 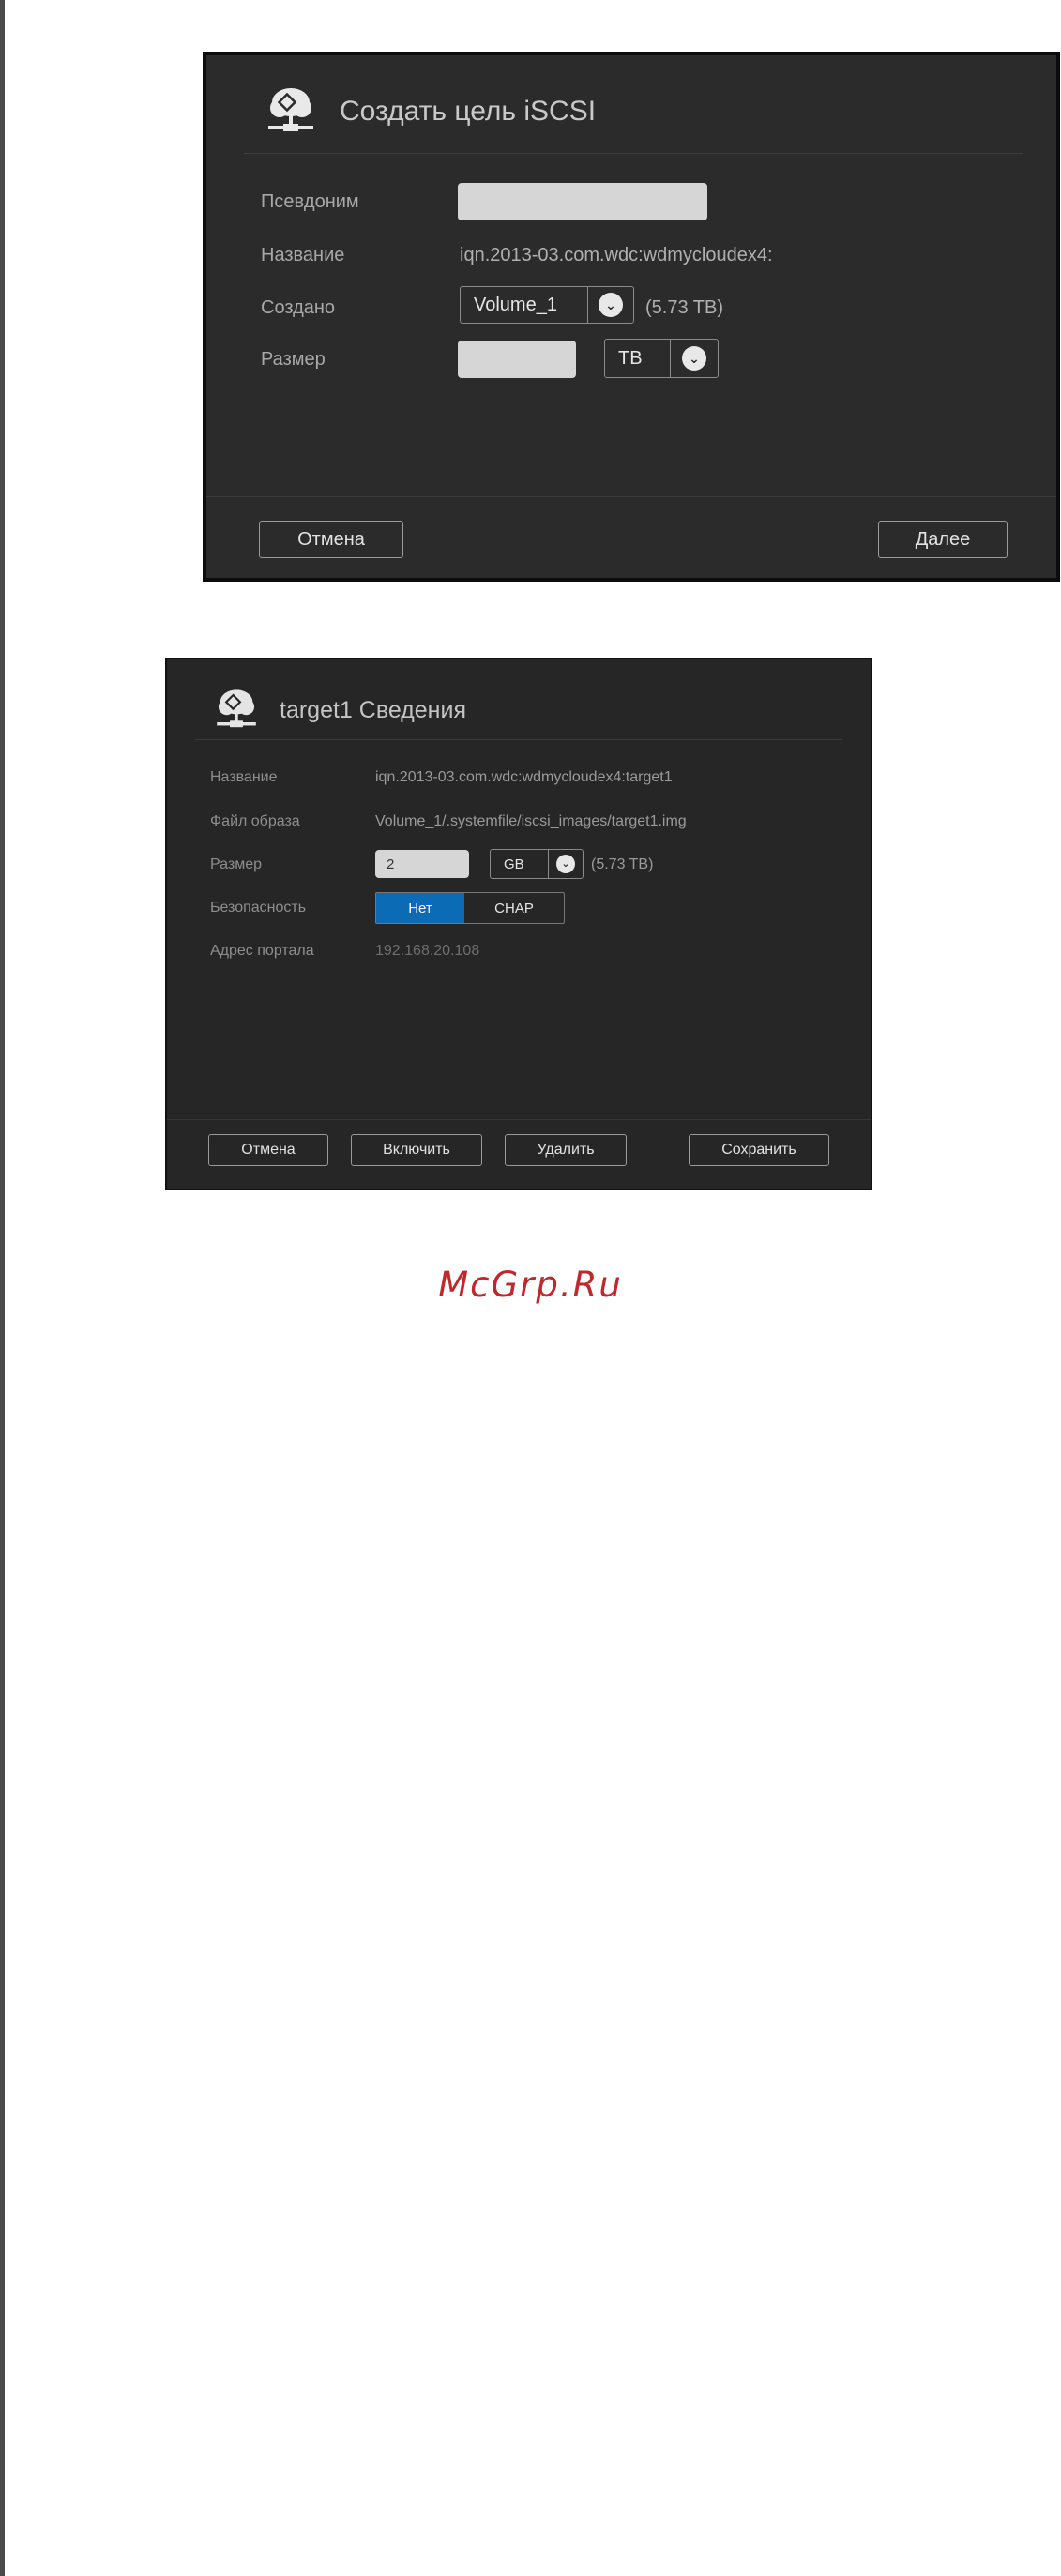 What do you see at coordinates (255, 821) in the screenshot?
I see `image-file-label: Файл образа` at bounding box center [255, 821].